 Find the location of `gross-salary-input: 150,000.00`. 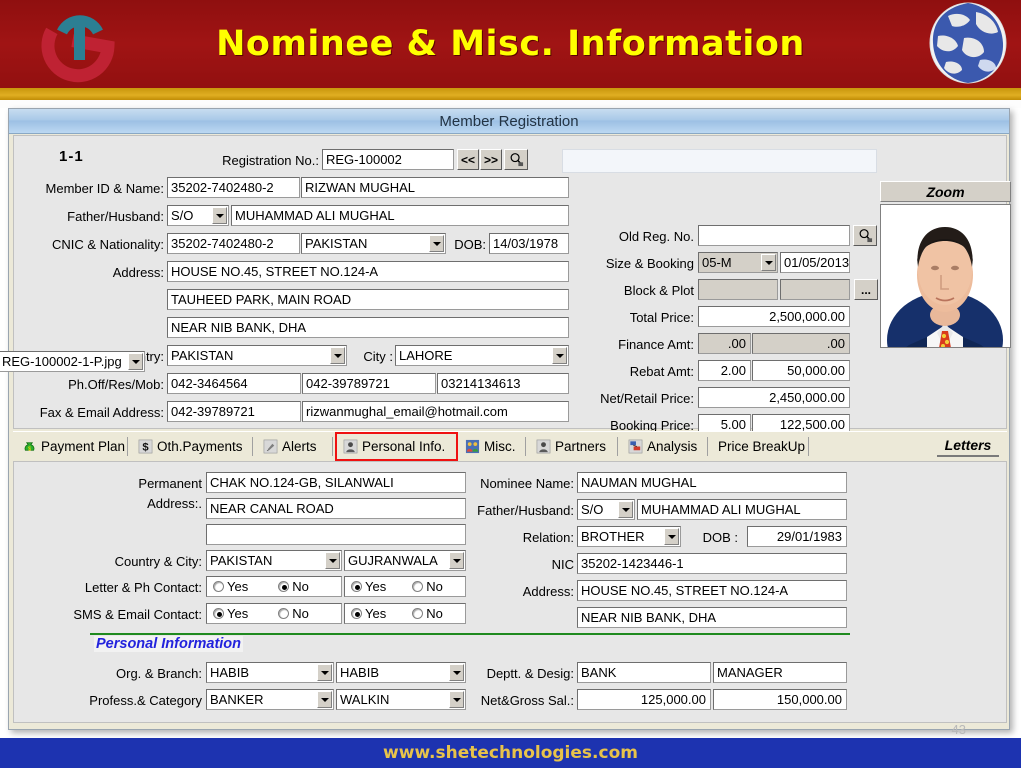

gross-salary-input: 150,000.00 is located at coordinates (780, 699).